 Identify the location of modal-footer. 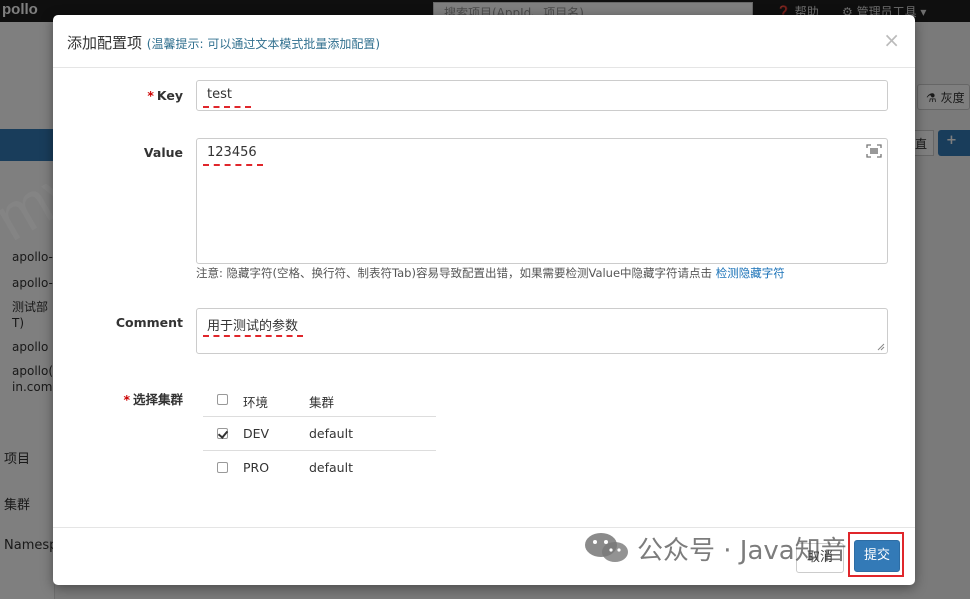
(484, 556).